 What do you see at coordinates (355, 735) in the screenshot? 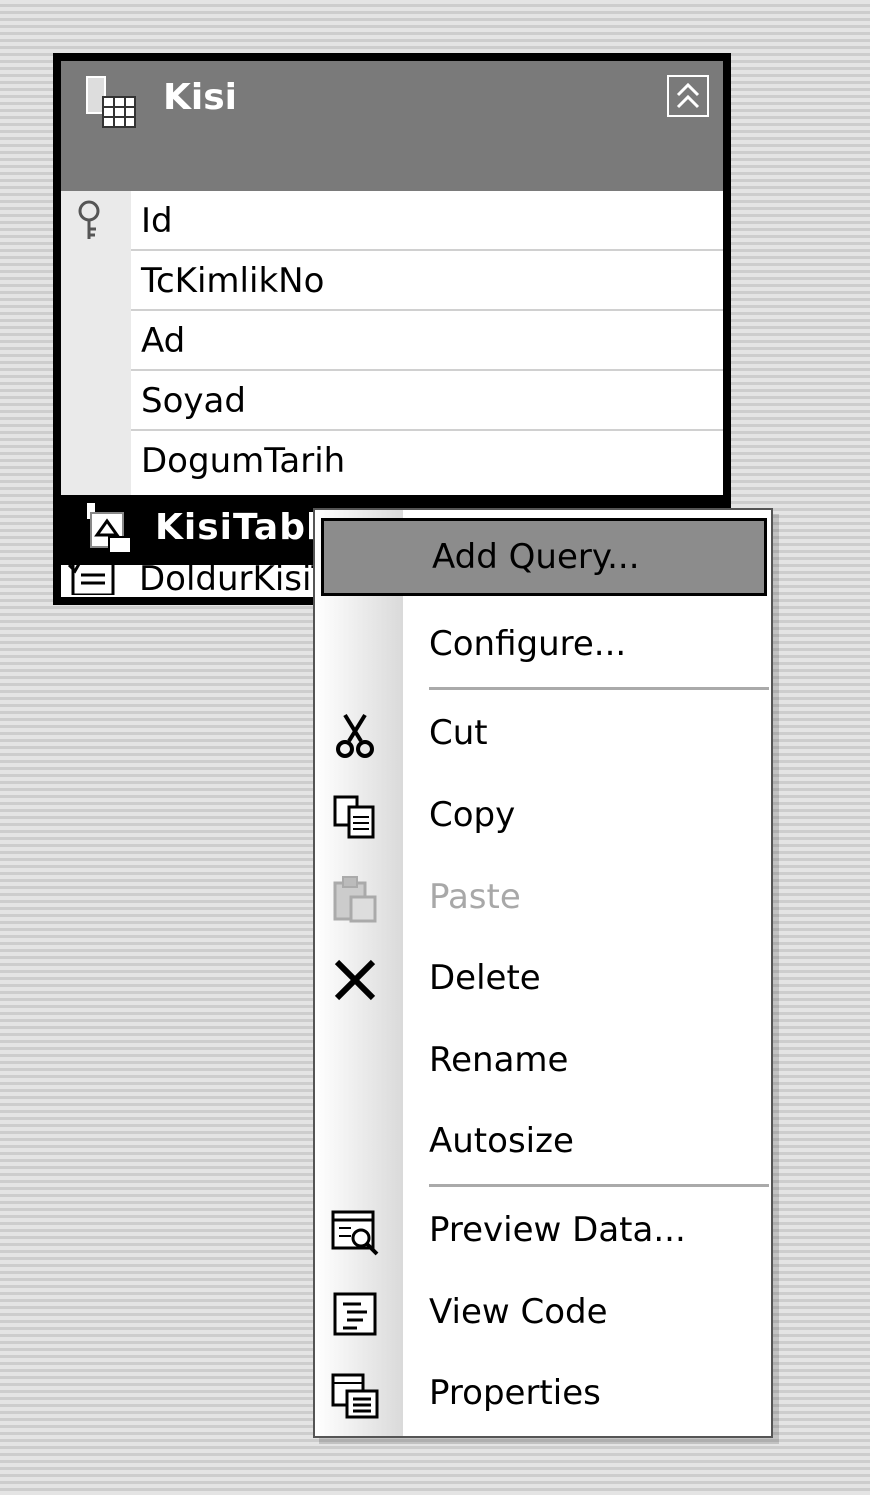
I see `scissors-icon` at bounding box center [355, 735].